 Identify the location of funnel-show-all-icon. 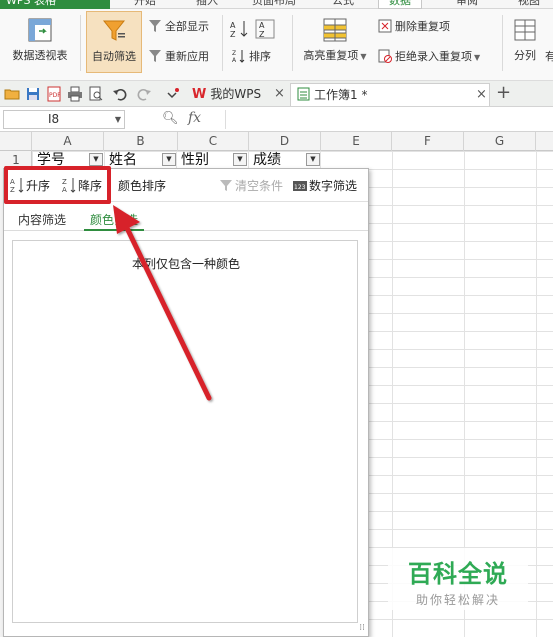
(155, 26).